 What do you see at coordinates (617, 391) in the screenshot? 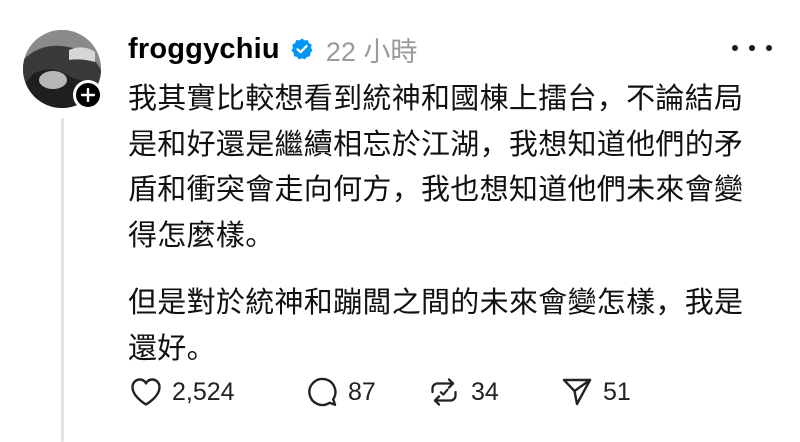
I see `share-count: 51` at bounding box center [617, 391].